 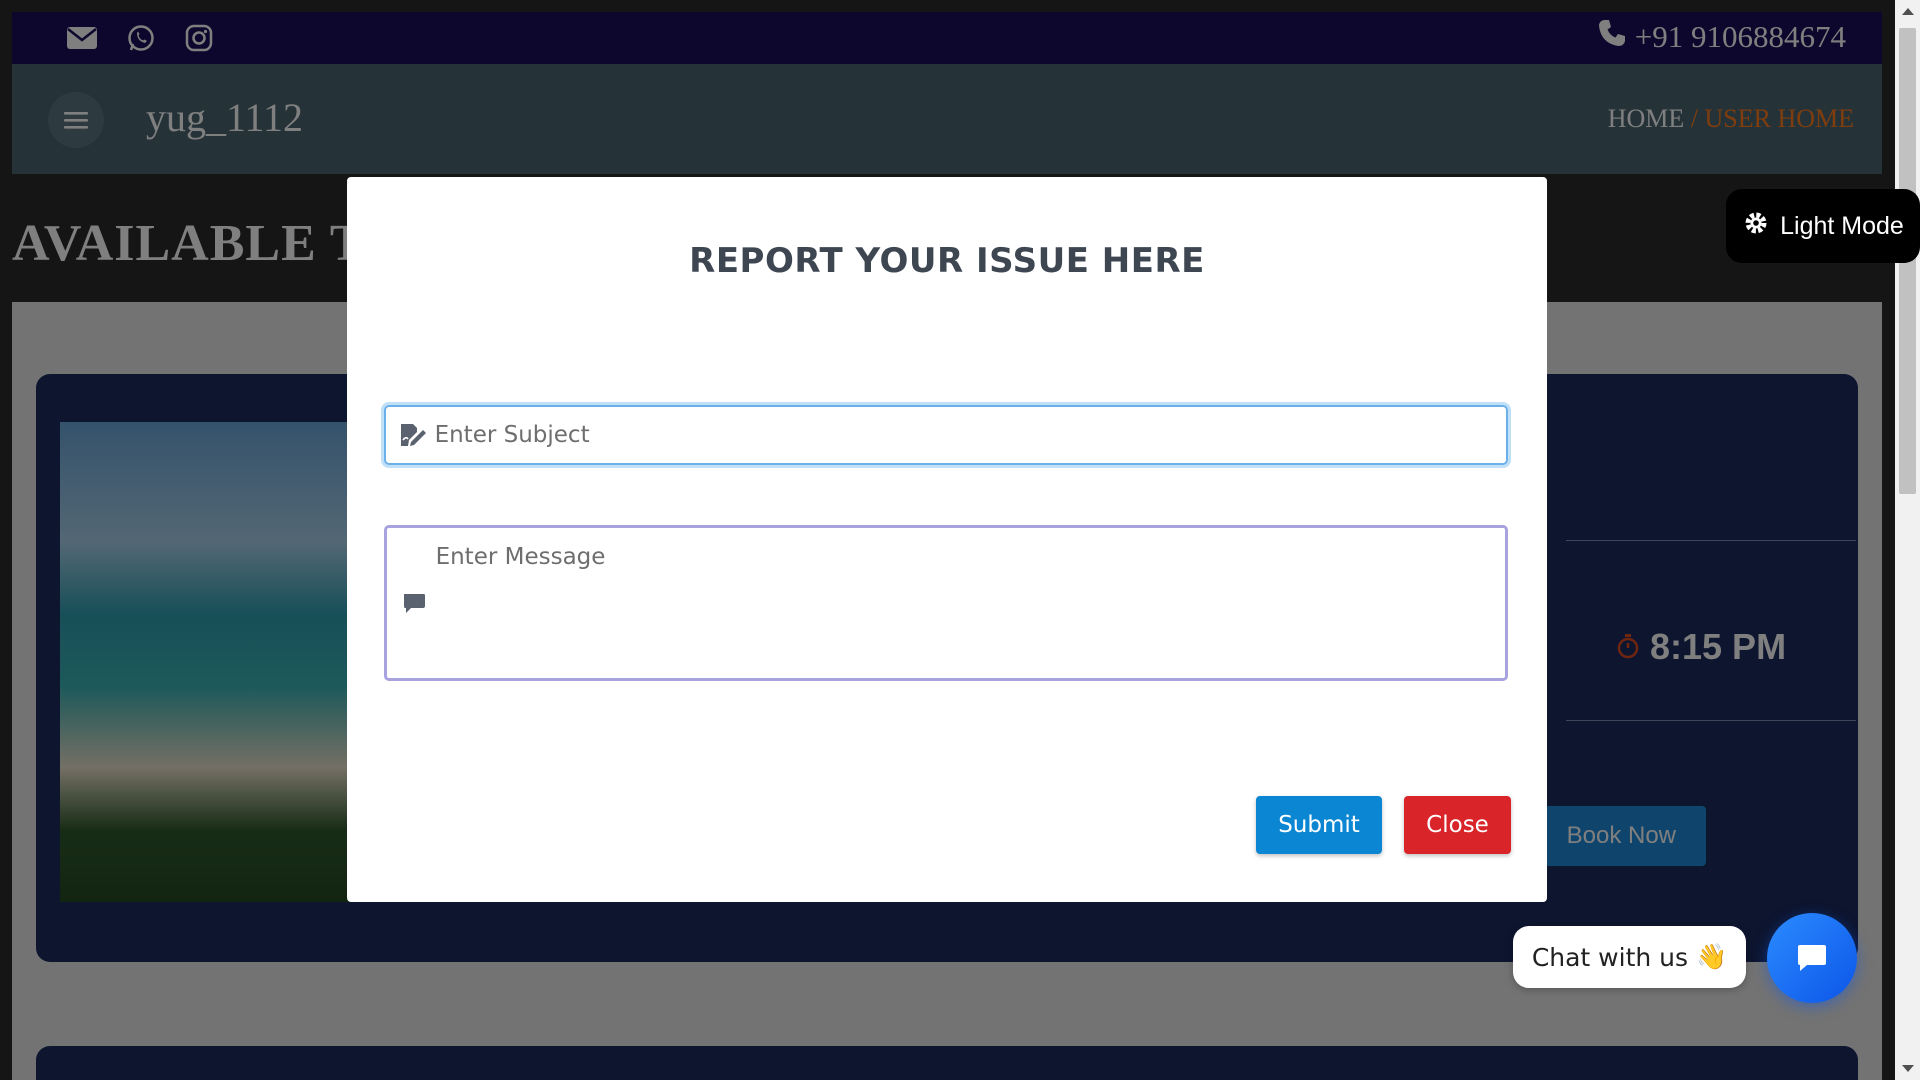 I want to click on page-scrollbar, so click(x=1907, y=540).